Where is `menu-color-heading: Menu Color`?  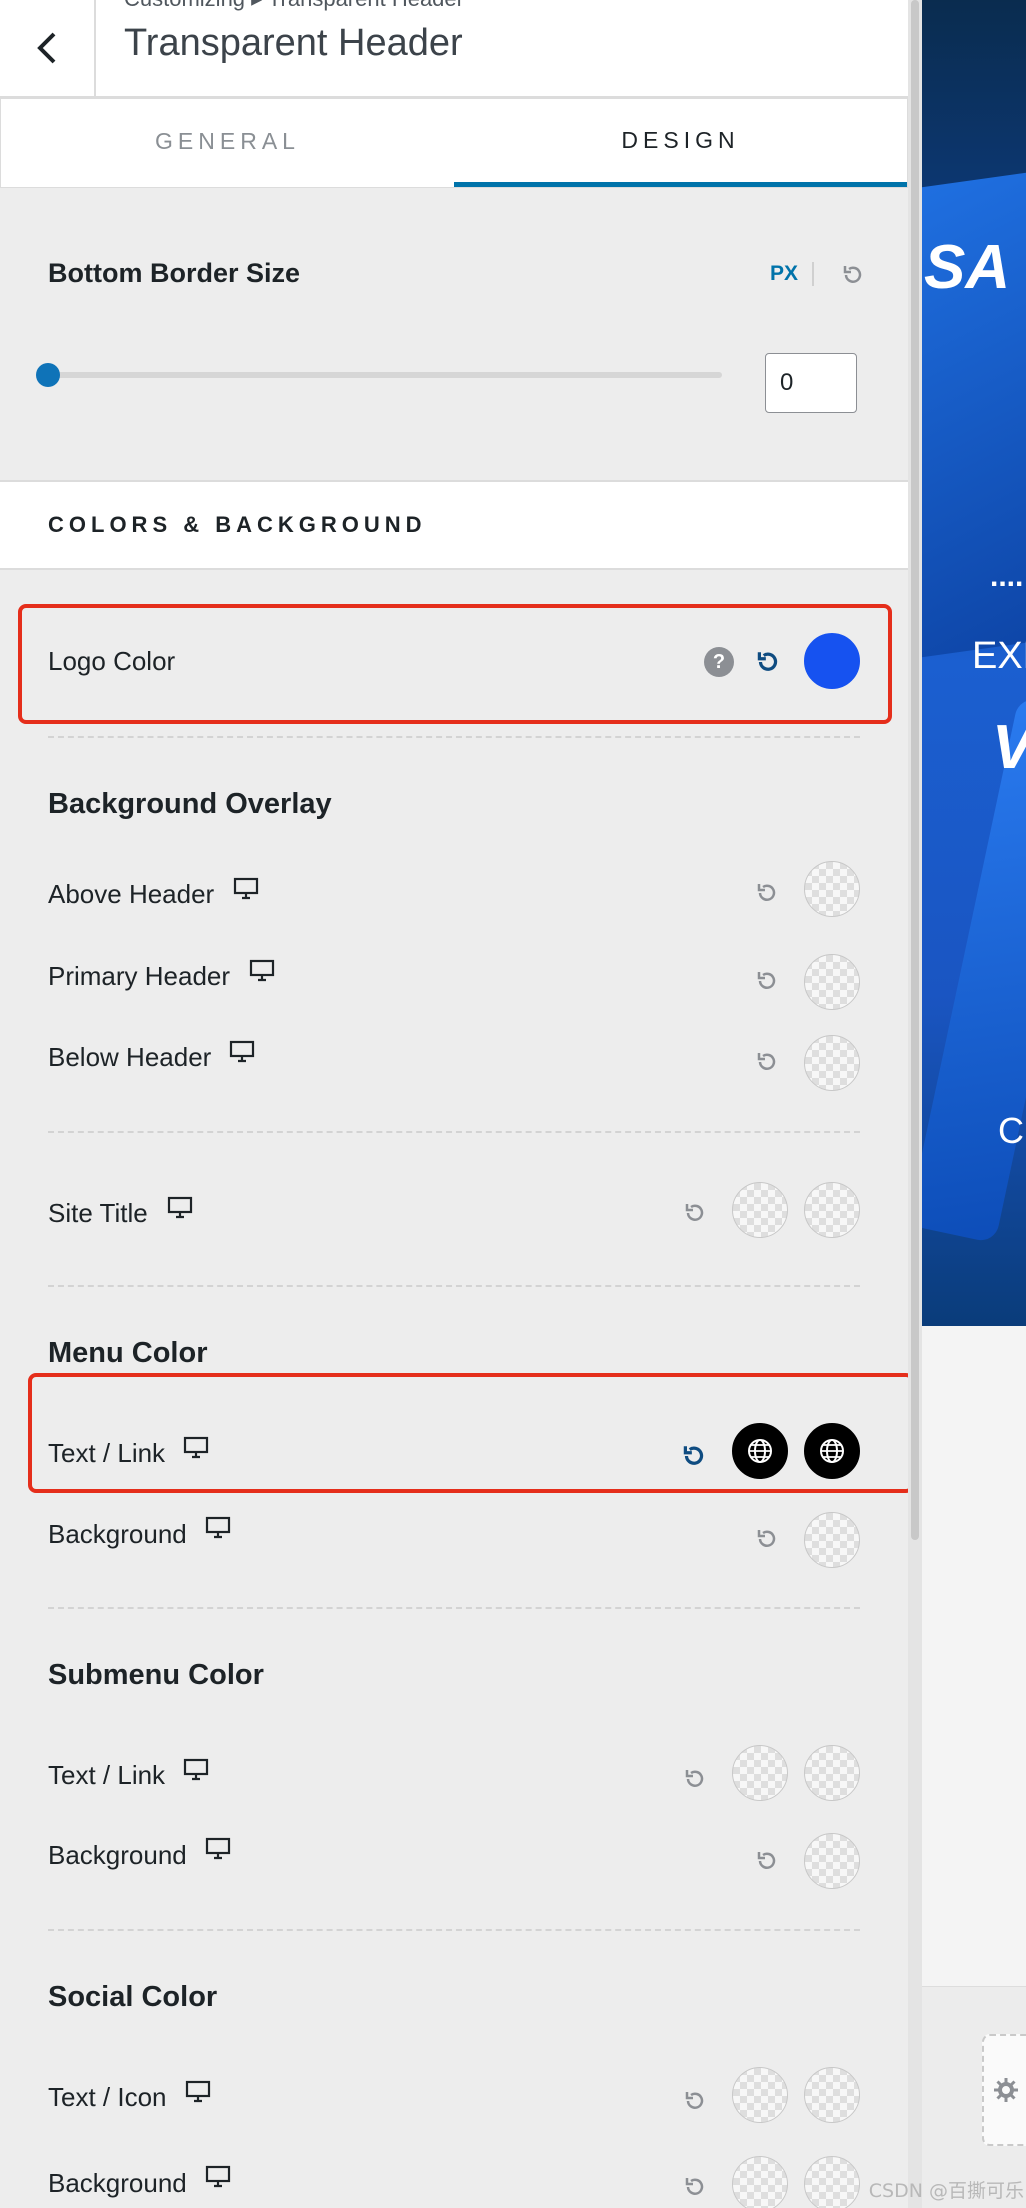
menu-color-heading: Menu Color is located at coordinates (128, 1353).